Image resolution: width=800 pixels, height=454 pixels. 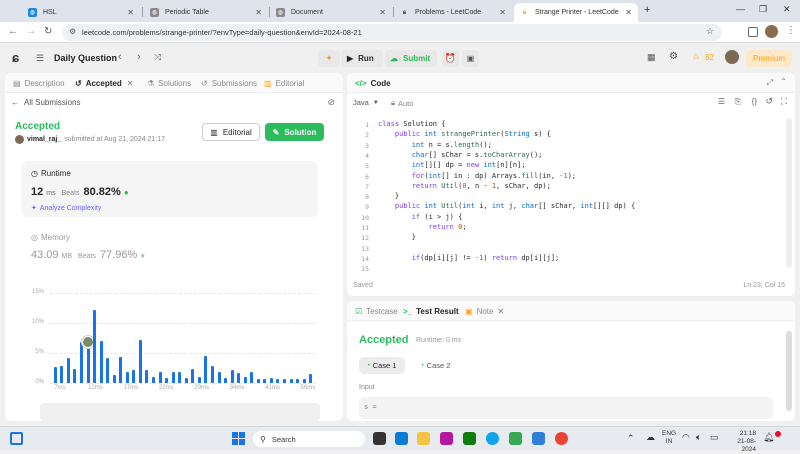 What do you see at coordinates (538, 438) in the screenshot?
I see `vscode-icon` at bounding box center [538, 438].